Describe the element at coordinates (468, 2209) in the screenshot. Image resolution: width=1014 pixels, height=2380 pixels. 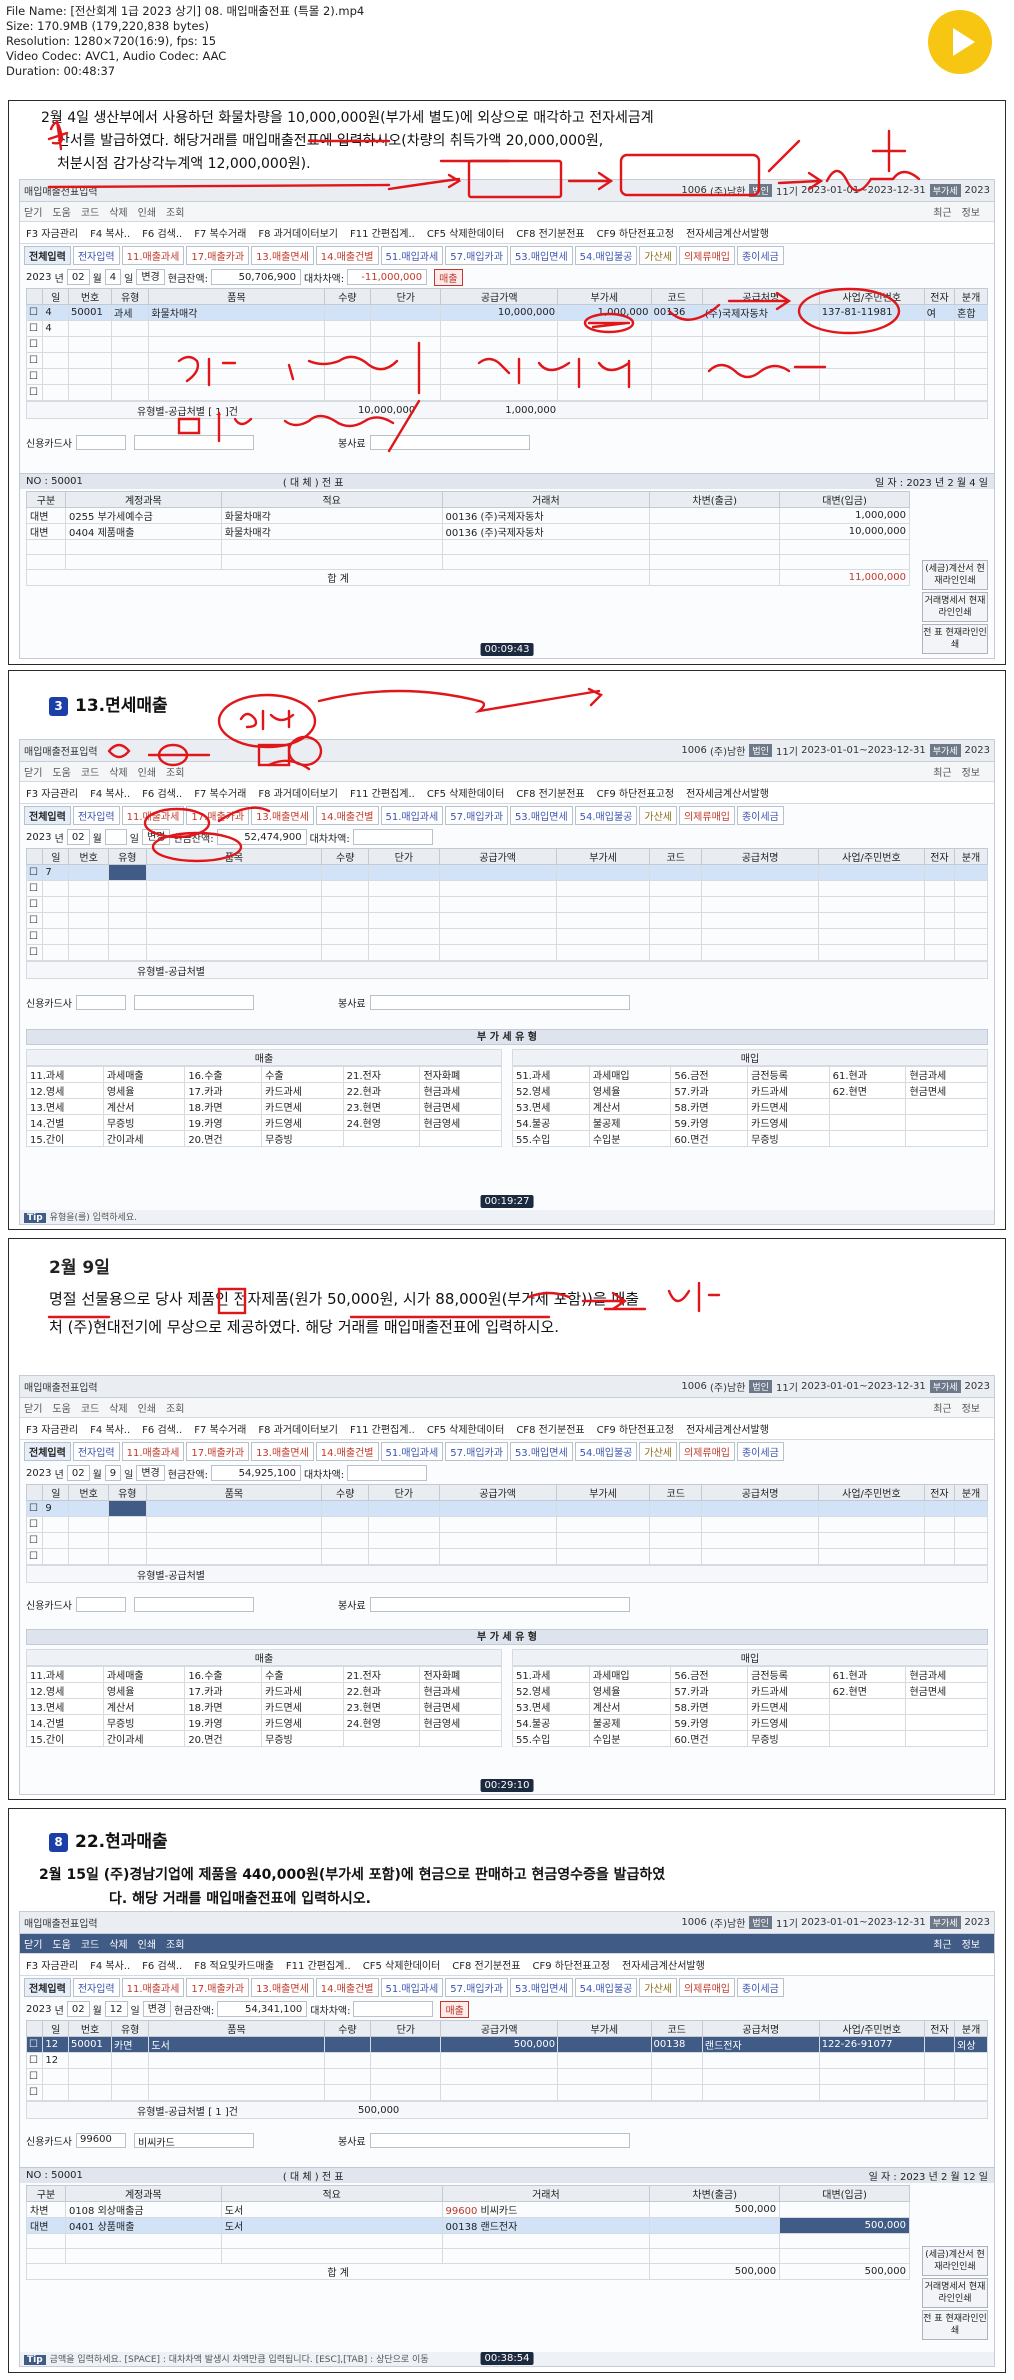
I see `voucher-row: 차변 0108 외상매출금 도서 99600 비씨카드 500,000` at that location.